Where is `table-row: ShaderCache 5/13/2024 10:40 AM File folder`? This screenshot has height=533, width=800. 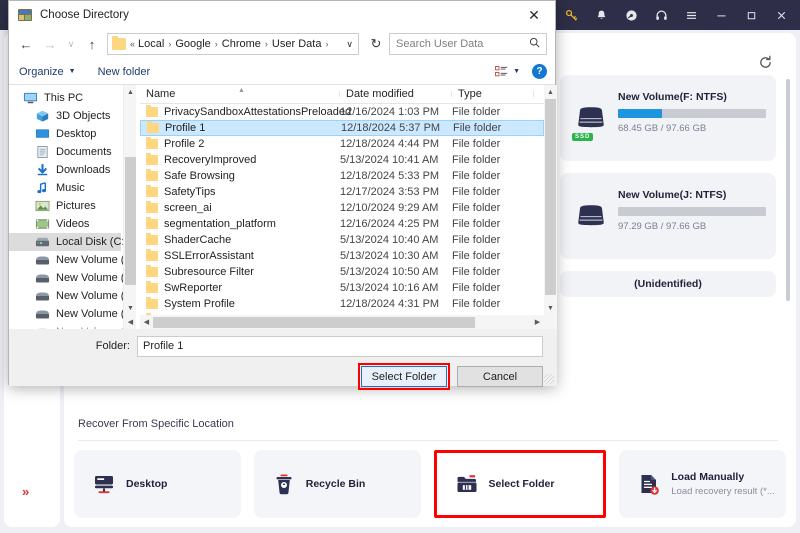 table-row: ShaderCache 5/13/2024 10:40 AM File folder is located at coordinates (342, 240).